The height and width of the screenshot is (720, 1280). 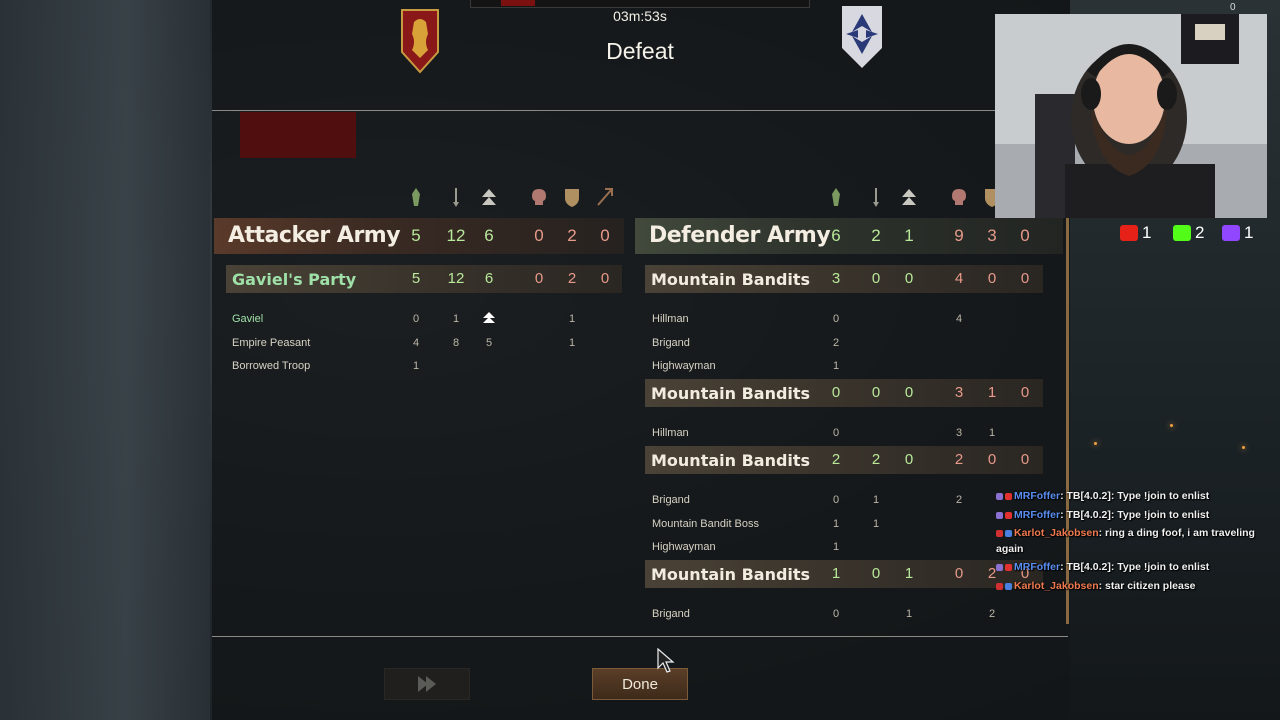 I want to click on defender-army-stat: 6, so click(x=836, y=235).